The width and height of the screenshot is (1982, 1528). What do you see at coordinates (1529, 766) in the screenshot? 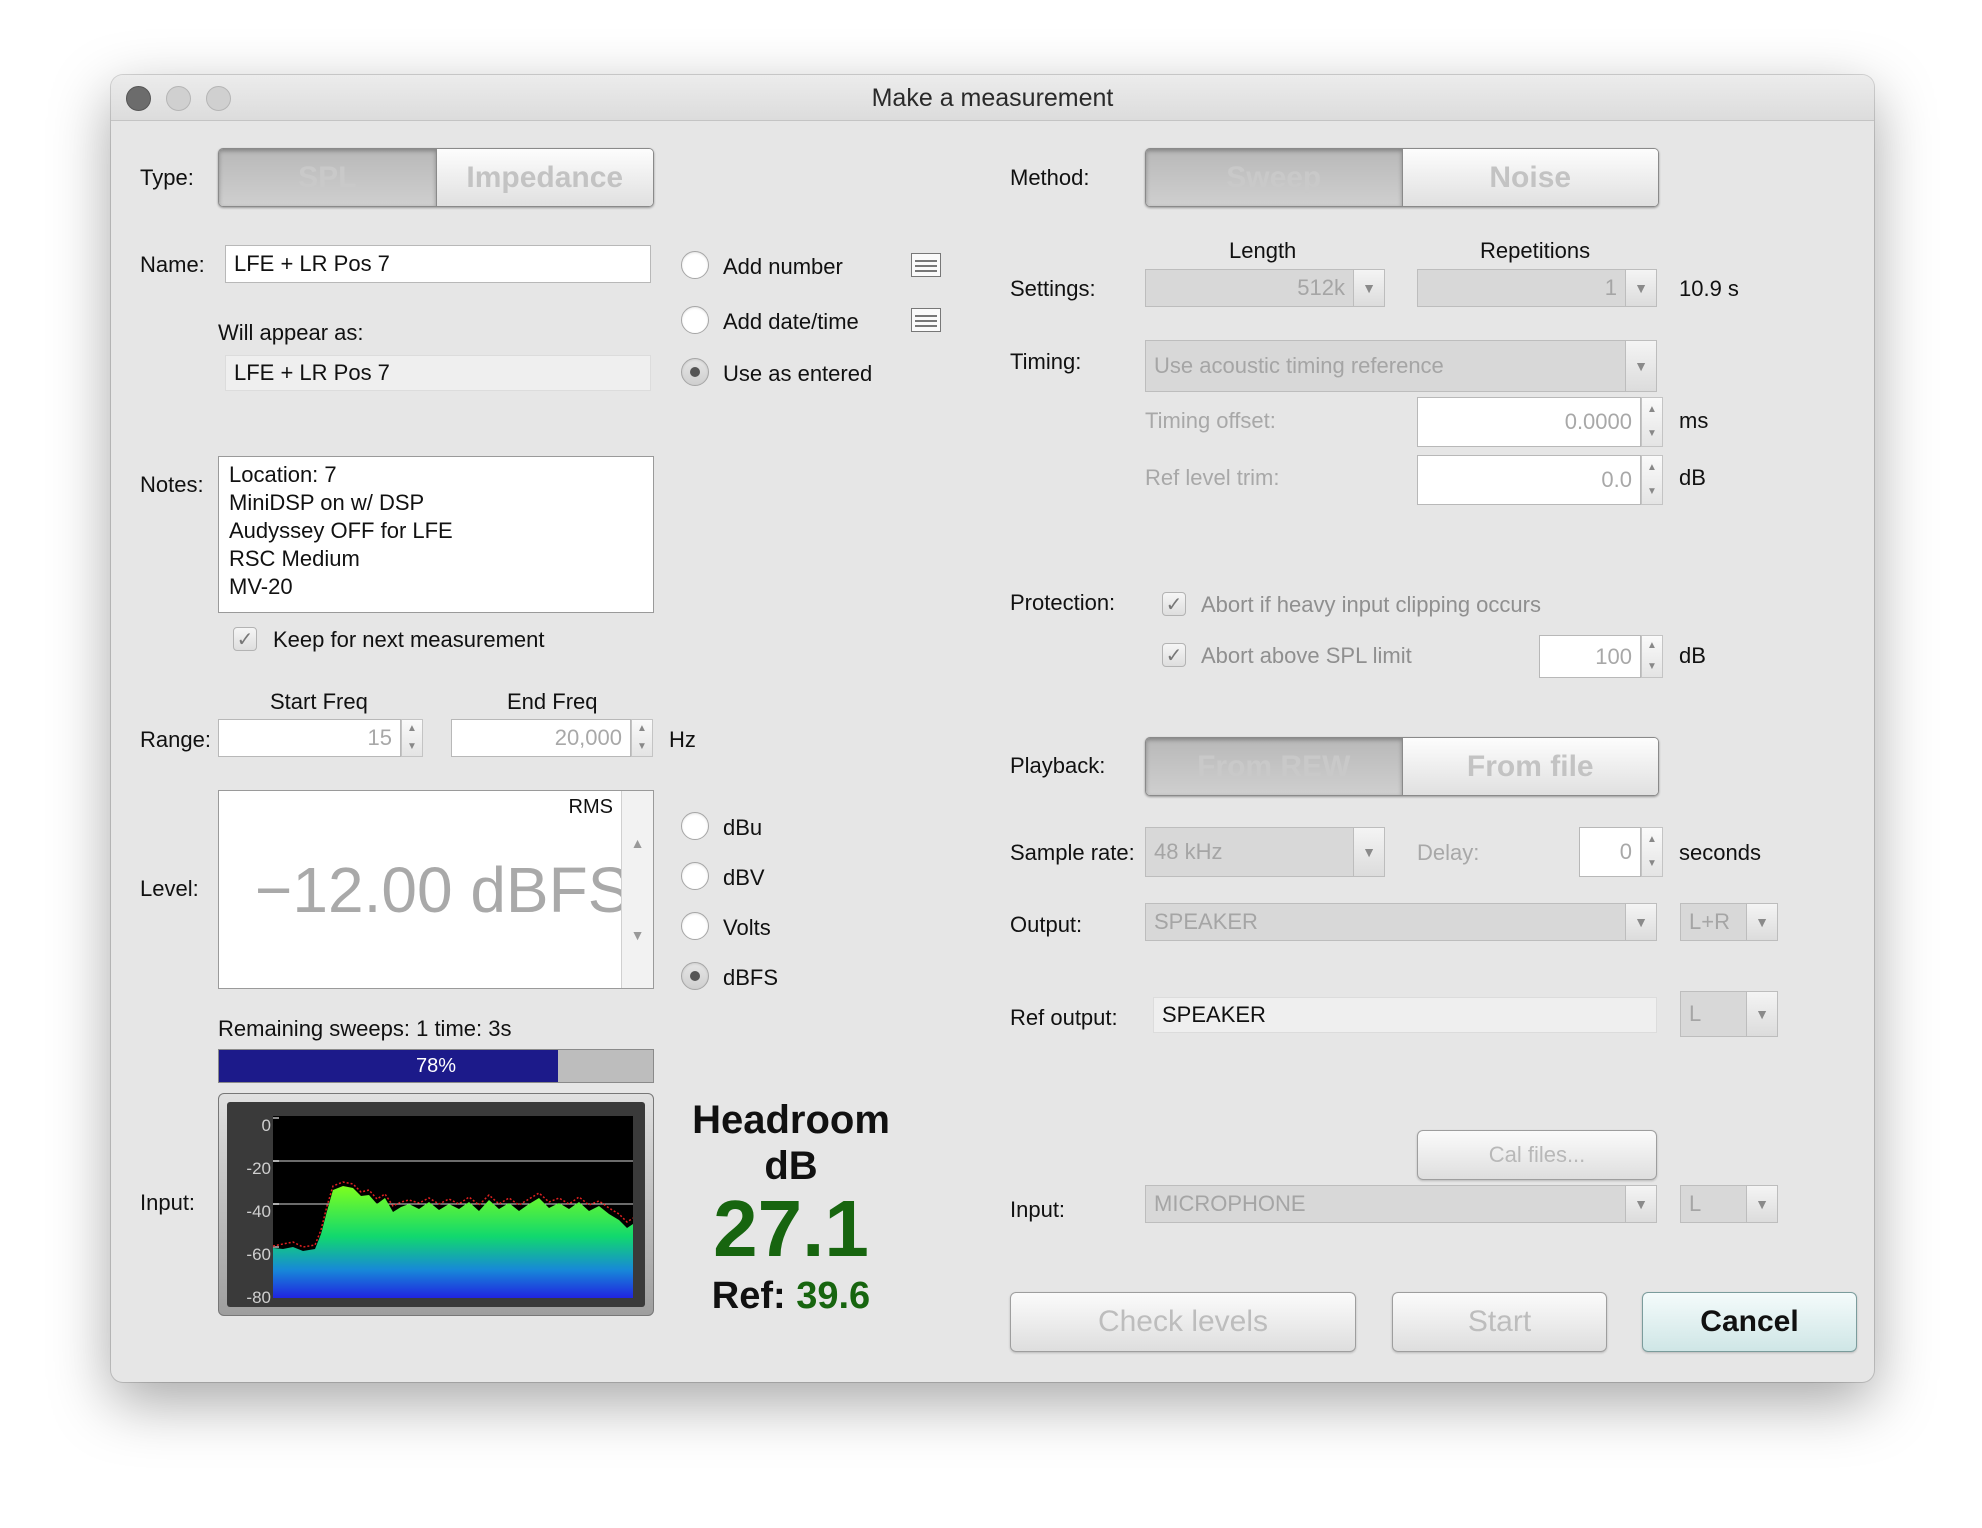
I see `playback-file-segment: From file` at bounding box center [1529, 766].